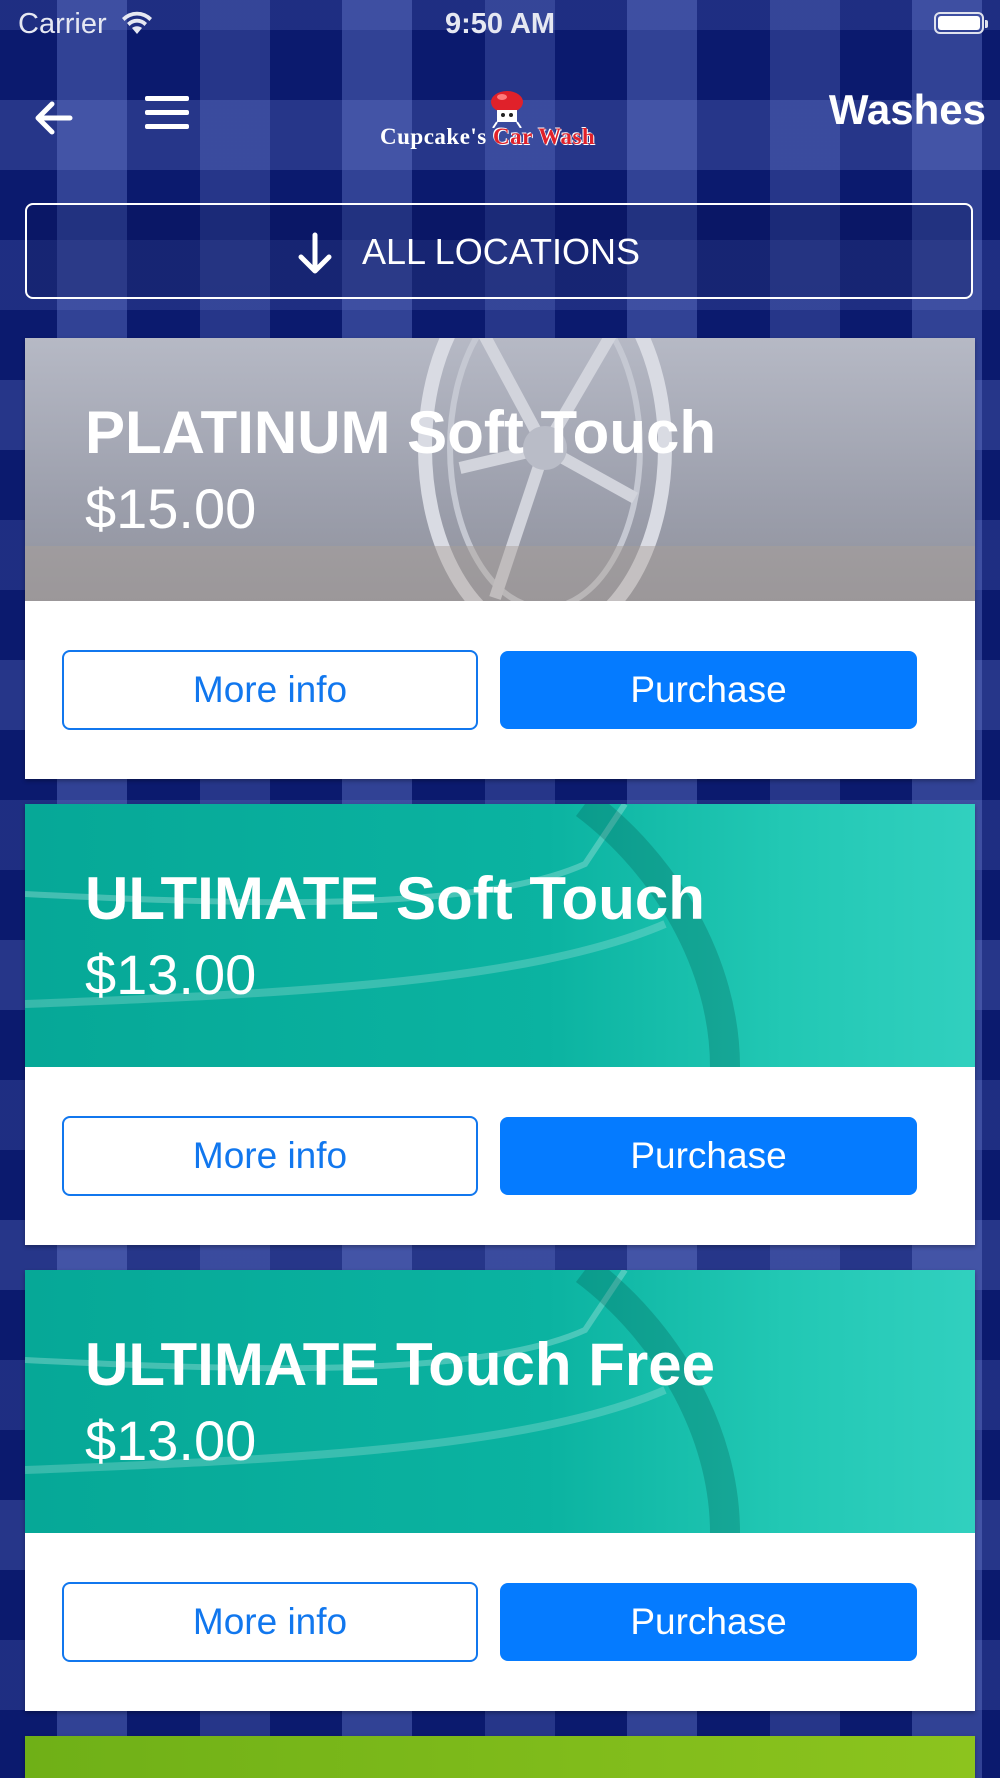 The height and width of the screenshot is (1778, 1000). I want to click on wash-banner, so click(500, 1757).